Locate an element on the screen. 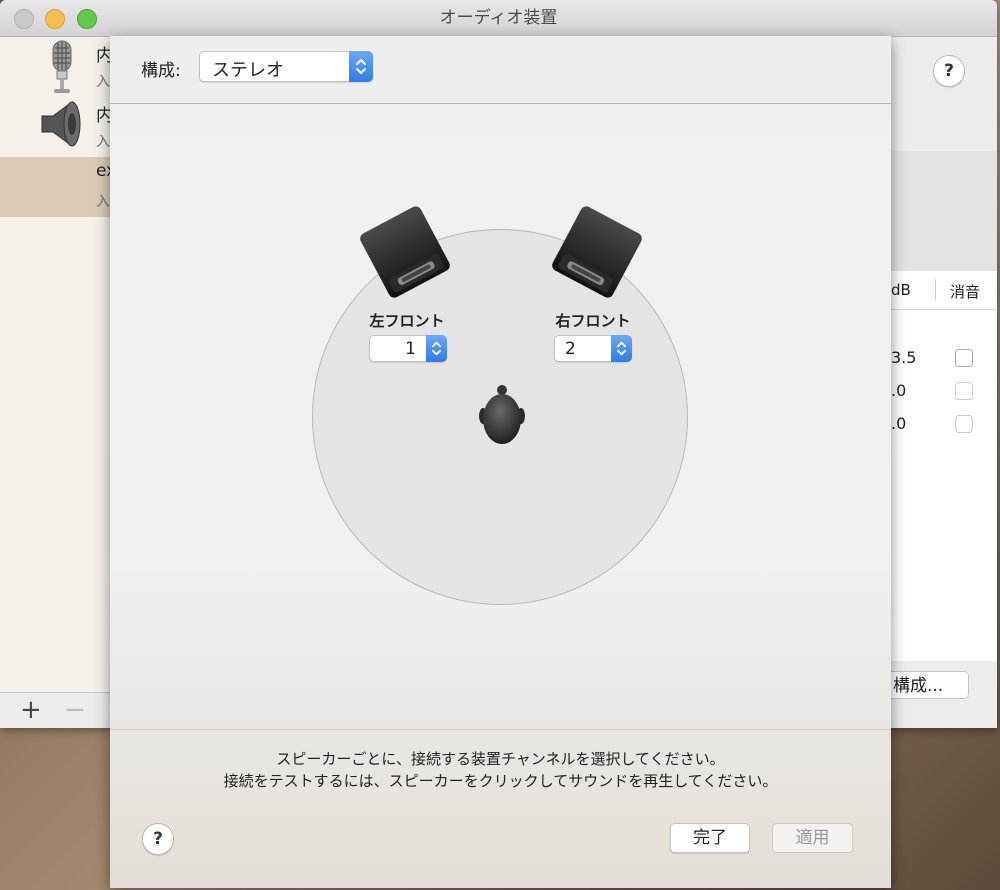 The width and height of the screenshot is (1000, 890). device-list-toolbar: + − is located at coordinates (55, 710).